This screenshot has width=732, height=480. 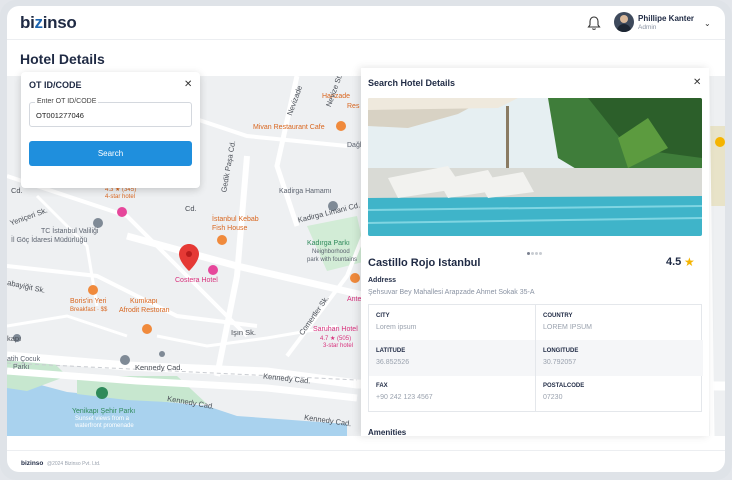 I want to click on map-label: Fish House, so click(x=229, y=228).